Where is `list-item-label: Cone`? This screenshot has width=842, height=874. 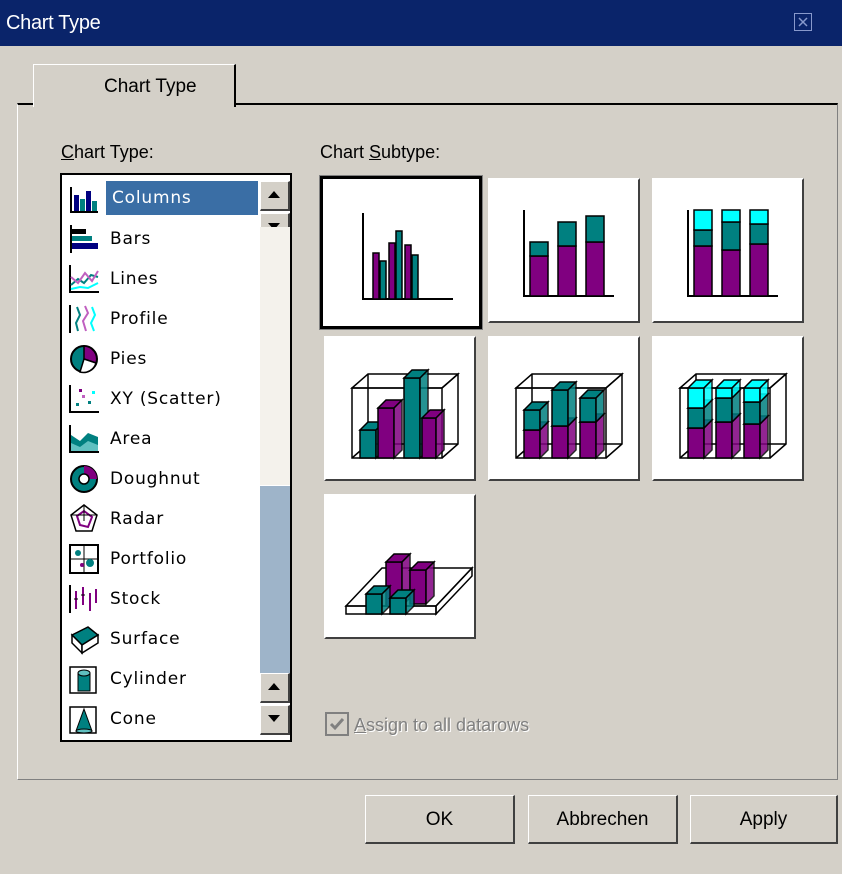
list-item-label: Cone is located at coordinates (133, 719).